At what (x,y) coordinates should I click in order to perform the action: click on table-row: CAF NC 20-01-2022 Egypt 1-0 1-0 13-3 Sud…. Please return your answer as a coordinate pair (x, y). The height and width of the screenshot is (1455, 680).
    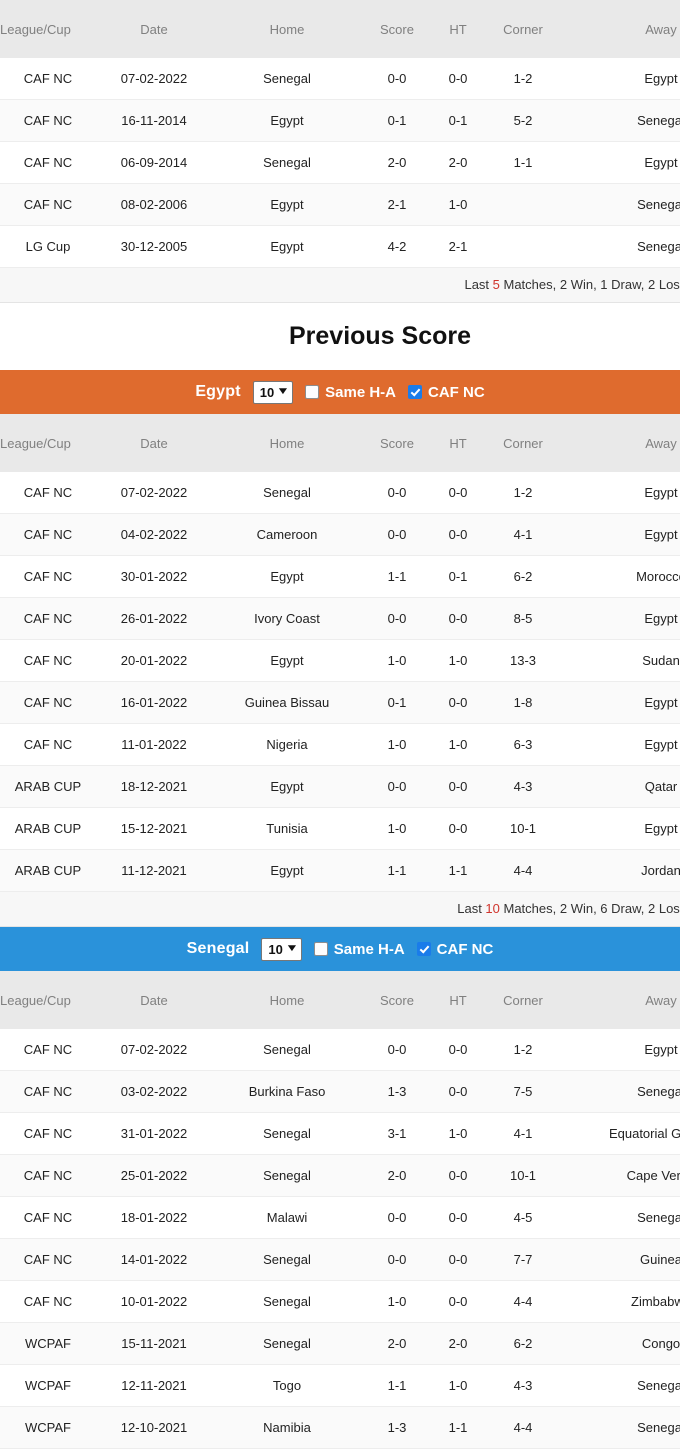
    Looking at the image, I should click on (340, 660).